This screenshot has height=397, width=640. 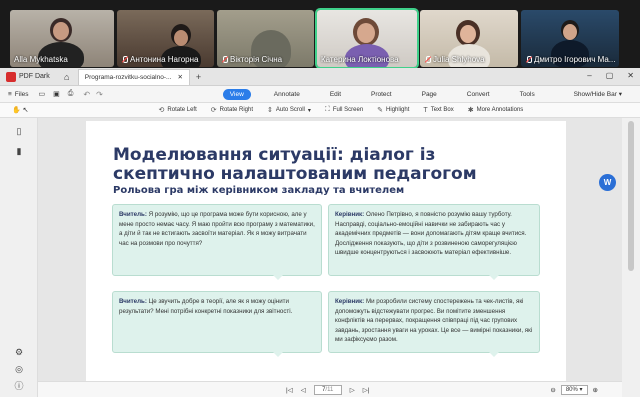 I want to click on tab-protect: Protect, so click(x=381, y=94).